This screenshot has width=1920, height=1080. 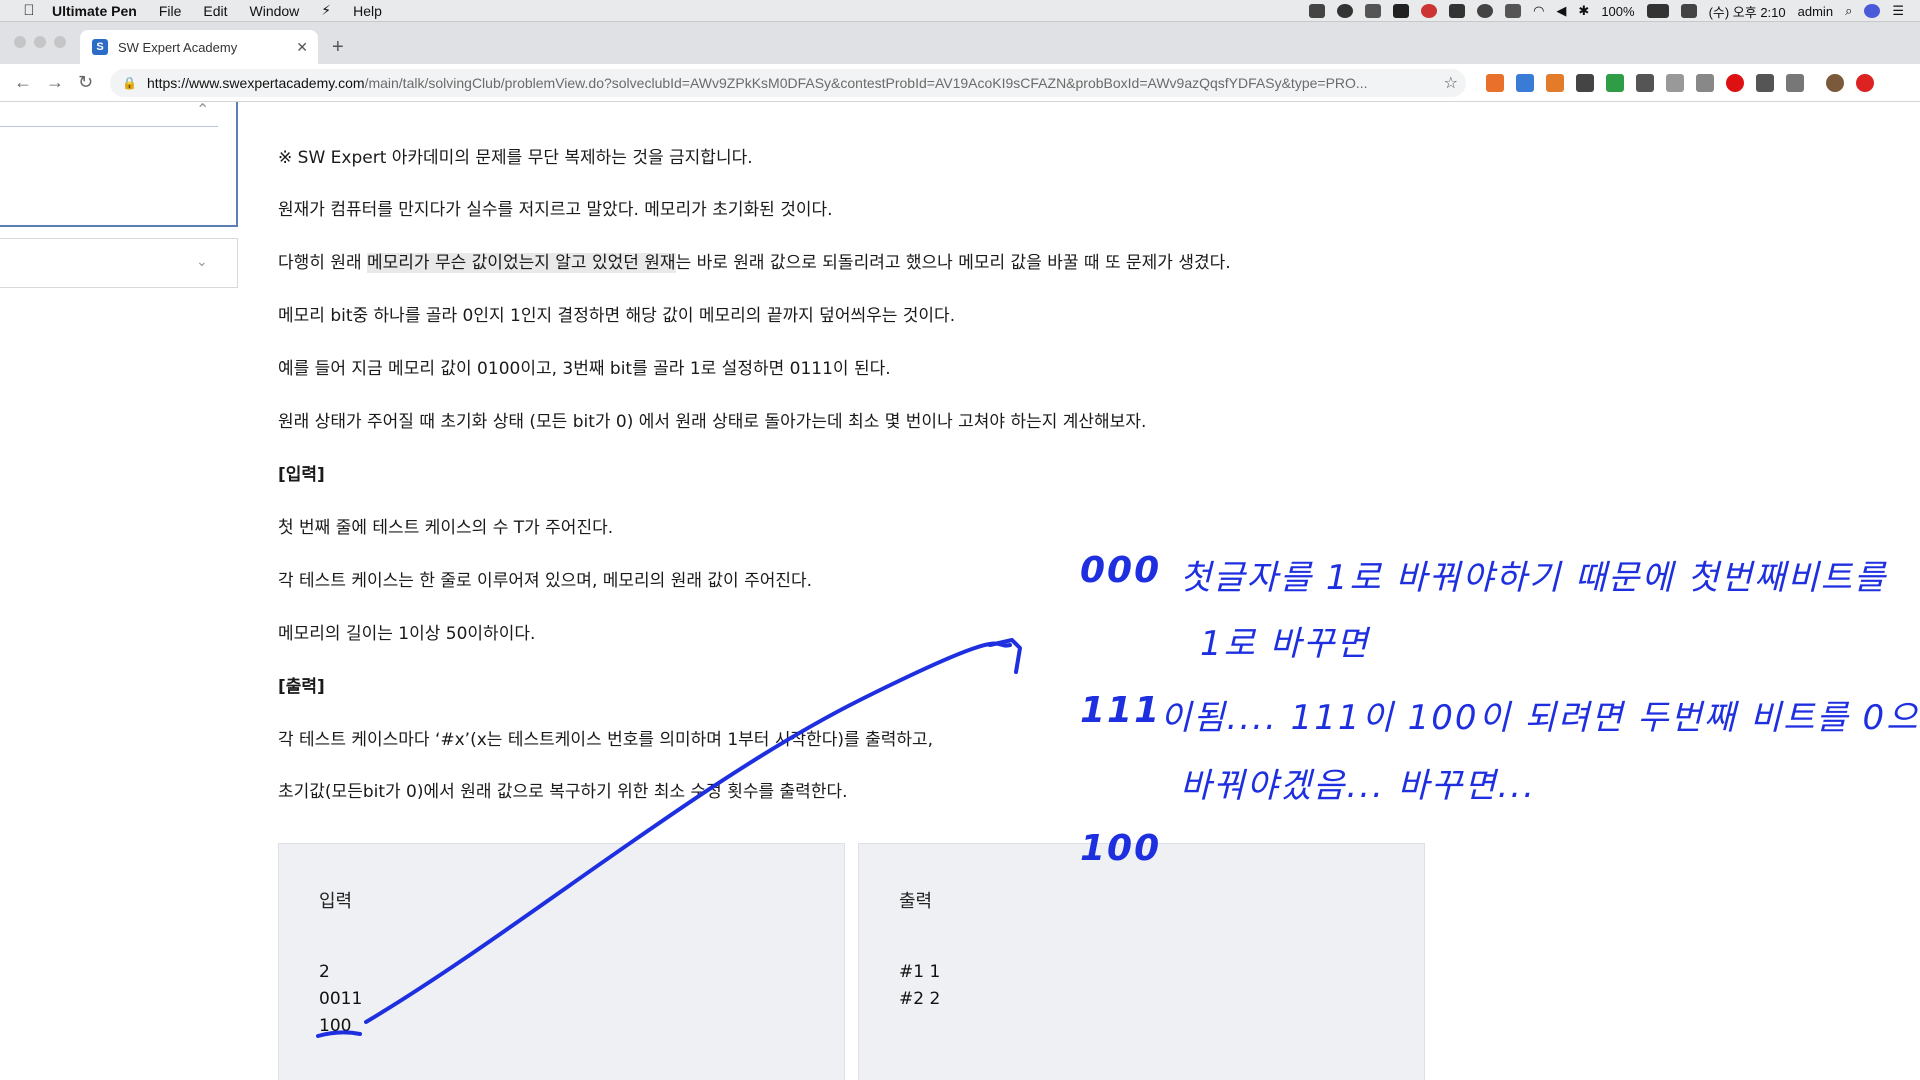 What do you see at coordinates (301, 687) in the screenshot?
I see `output-heading: [출력]` at bounding box center [301, 687].